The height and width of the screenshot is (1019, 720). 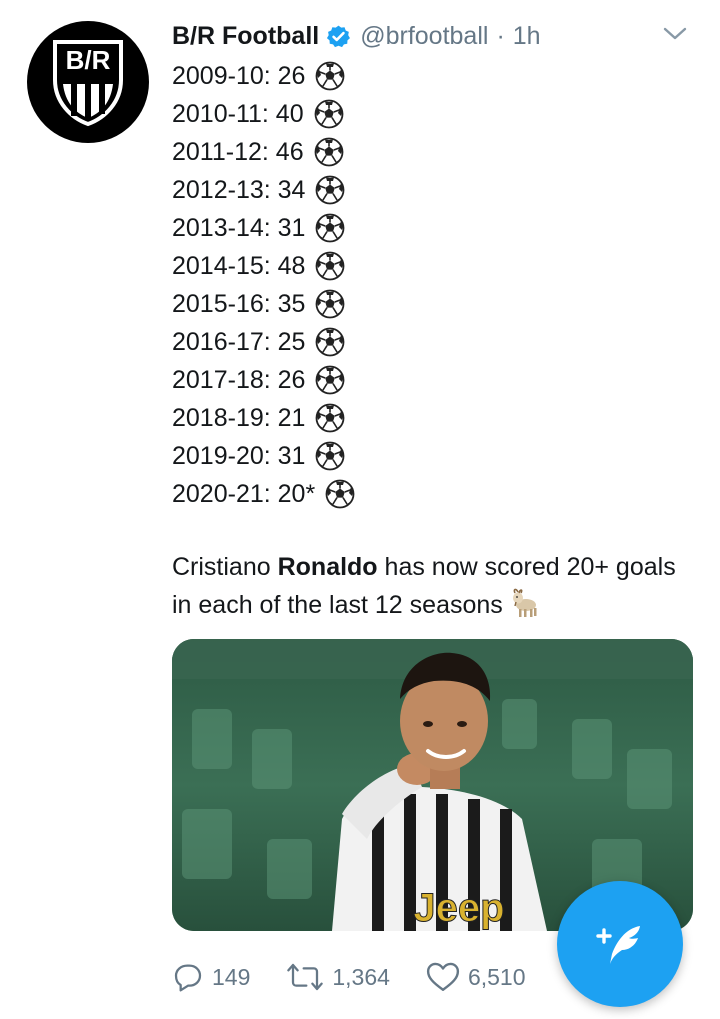 I want to click on season-row: 2009-10: 26, so click(x=263, y=76).